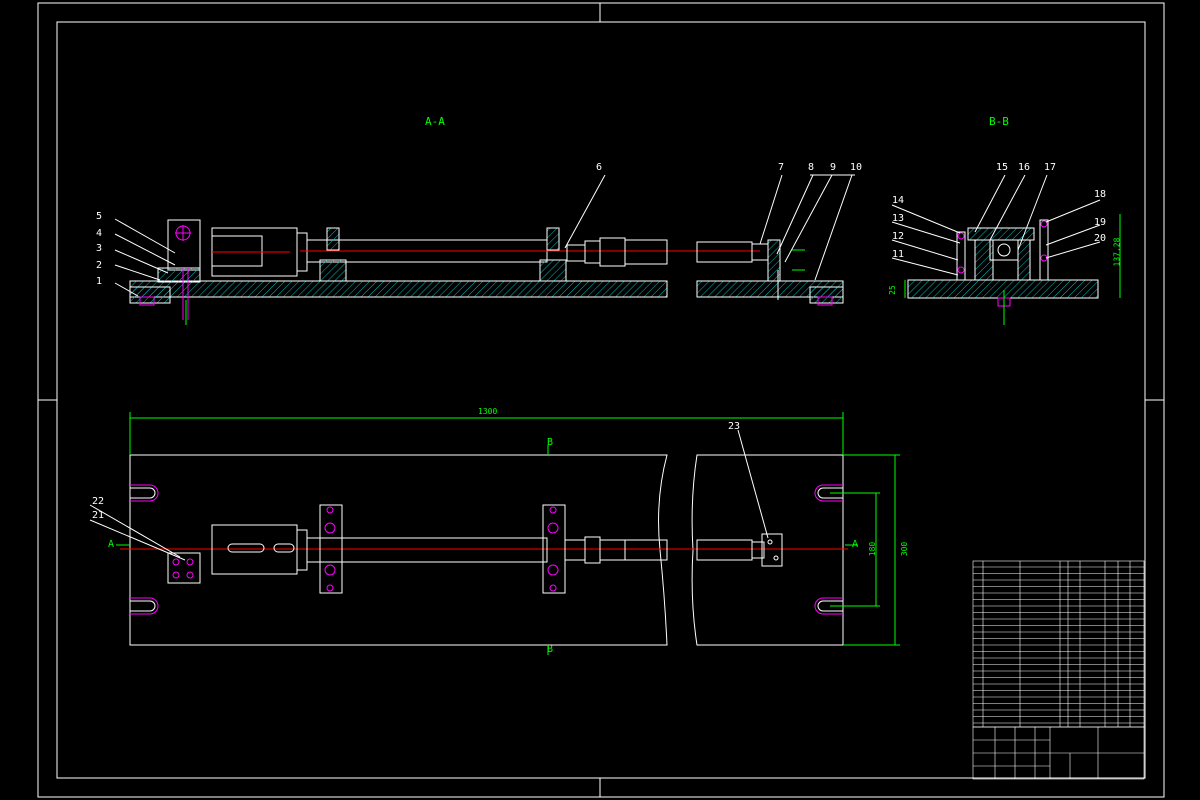  What do you see at coordinates (99, 281) in the screenshot?
I see `part-label-1: 1` at bounding box center [99, 281].